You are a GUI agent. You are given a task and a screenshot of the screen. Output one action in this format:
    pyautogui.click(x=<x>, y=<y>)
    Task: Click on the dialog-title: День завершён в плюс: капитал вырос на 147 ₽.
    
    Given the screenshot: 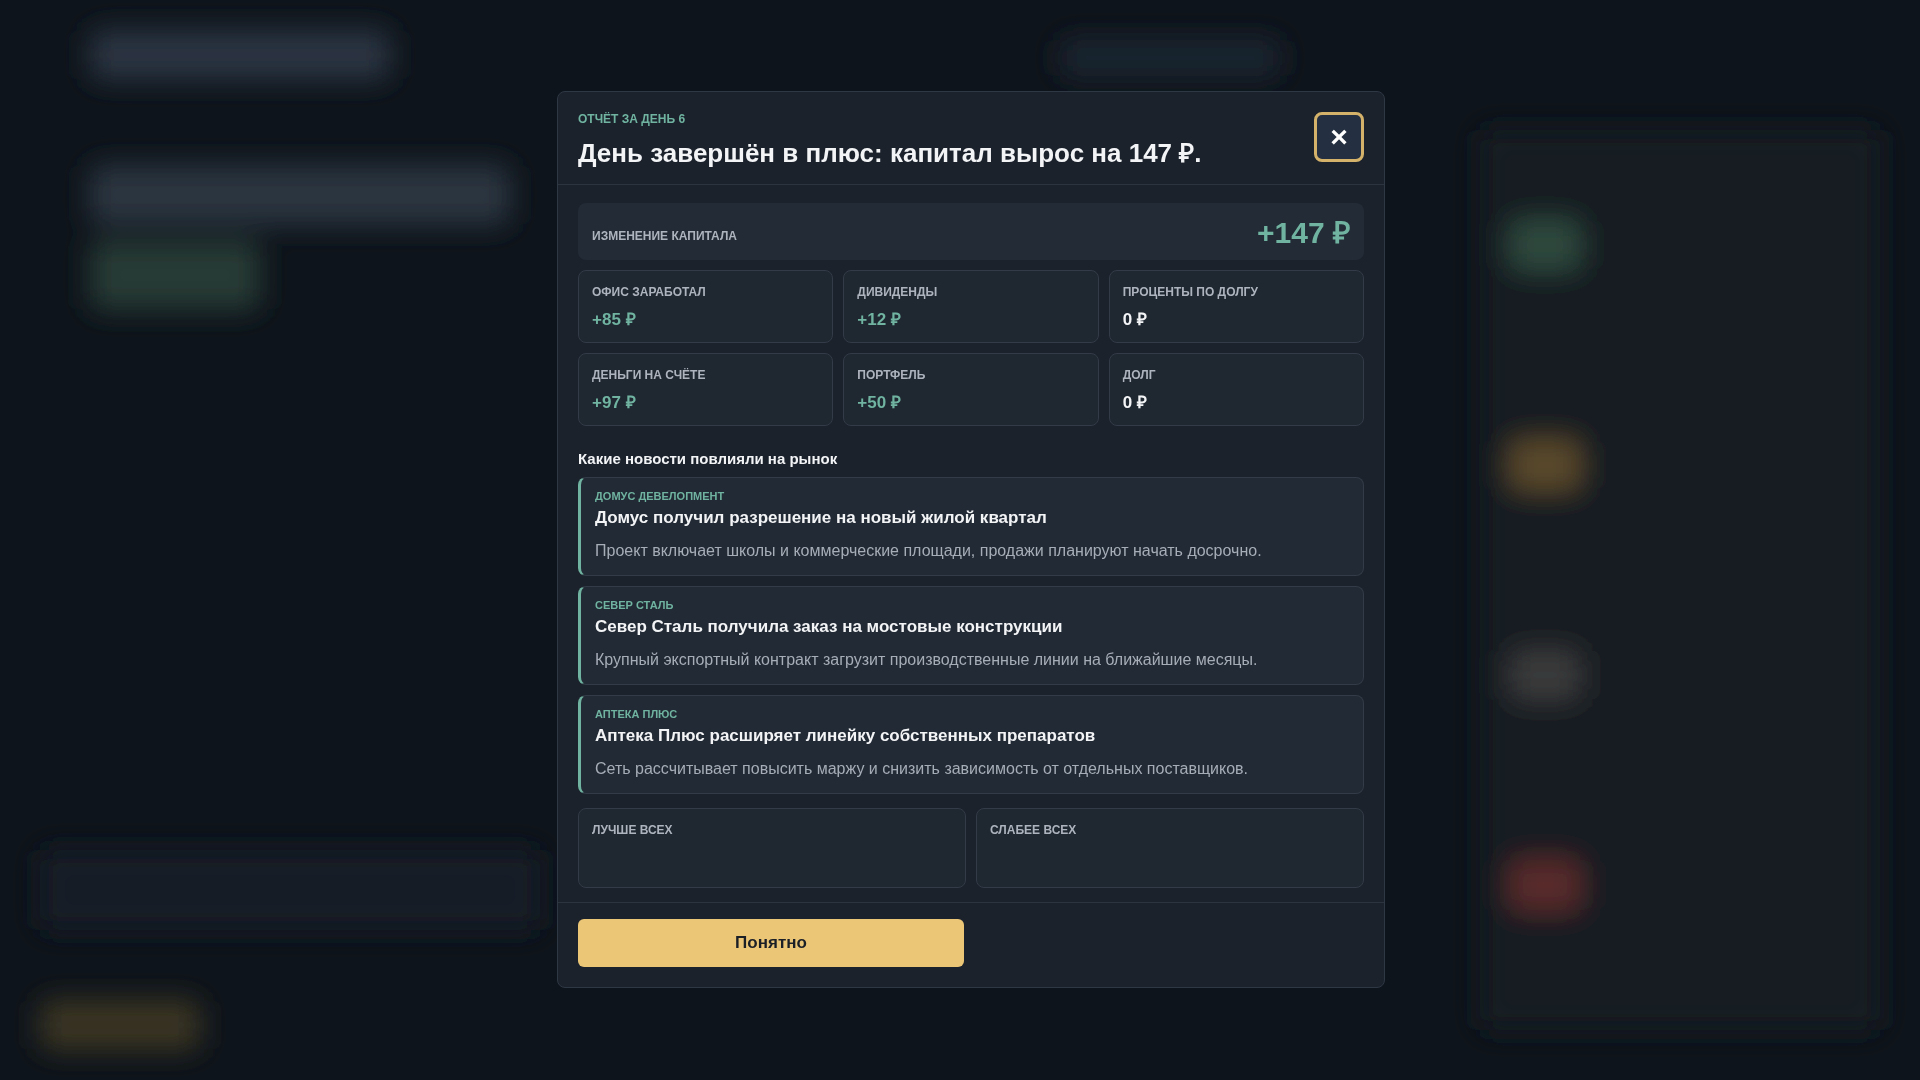 What is the action you would take?
    pyautogui.click(x=890, y=153)
    